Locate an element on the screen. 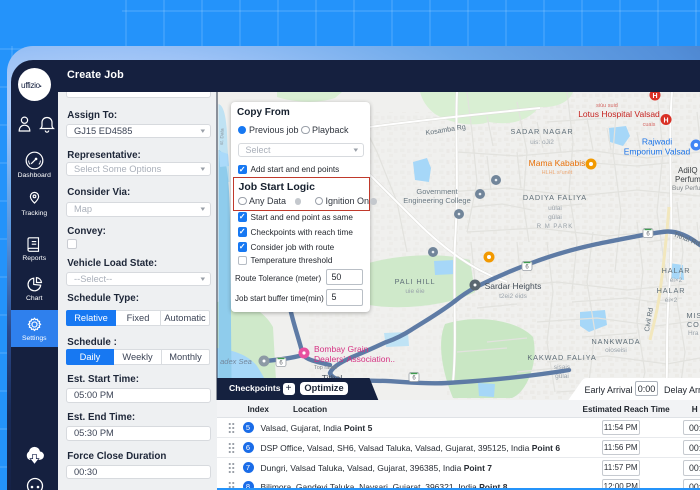 Image resolution: width=700 pixels, height=490 pixels. svg-text: uûlai is located at coordinates (555, 208).